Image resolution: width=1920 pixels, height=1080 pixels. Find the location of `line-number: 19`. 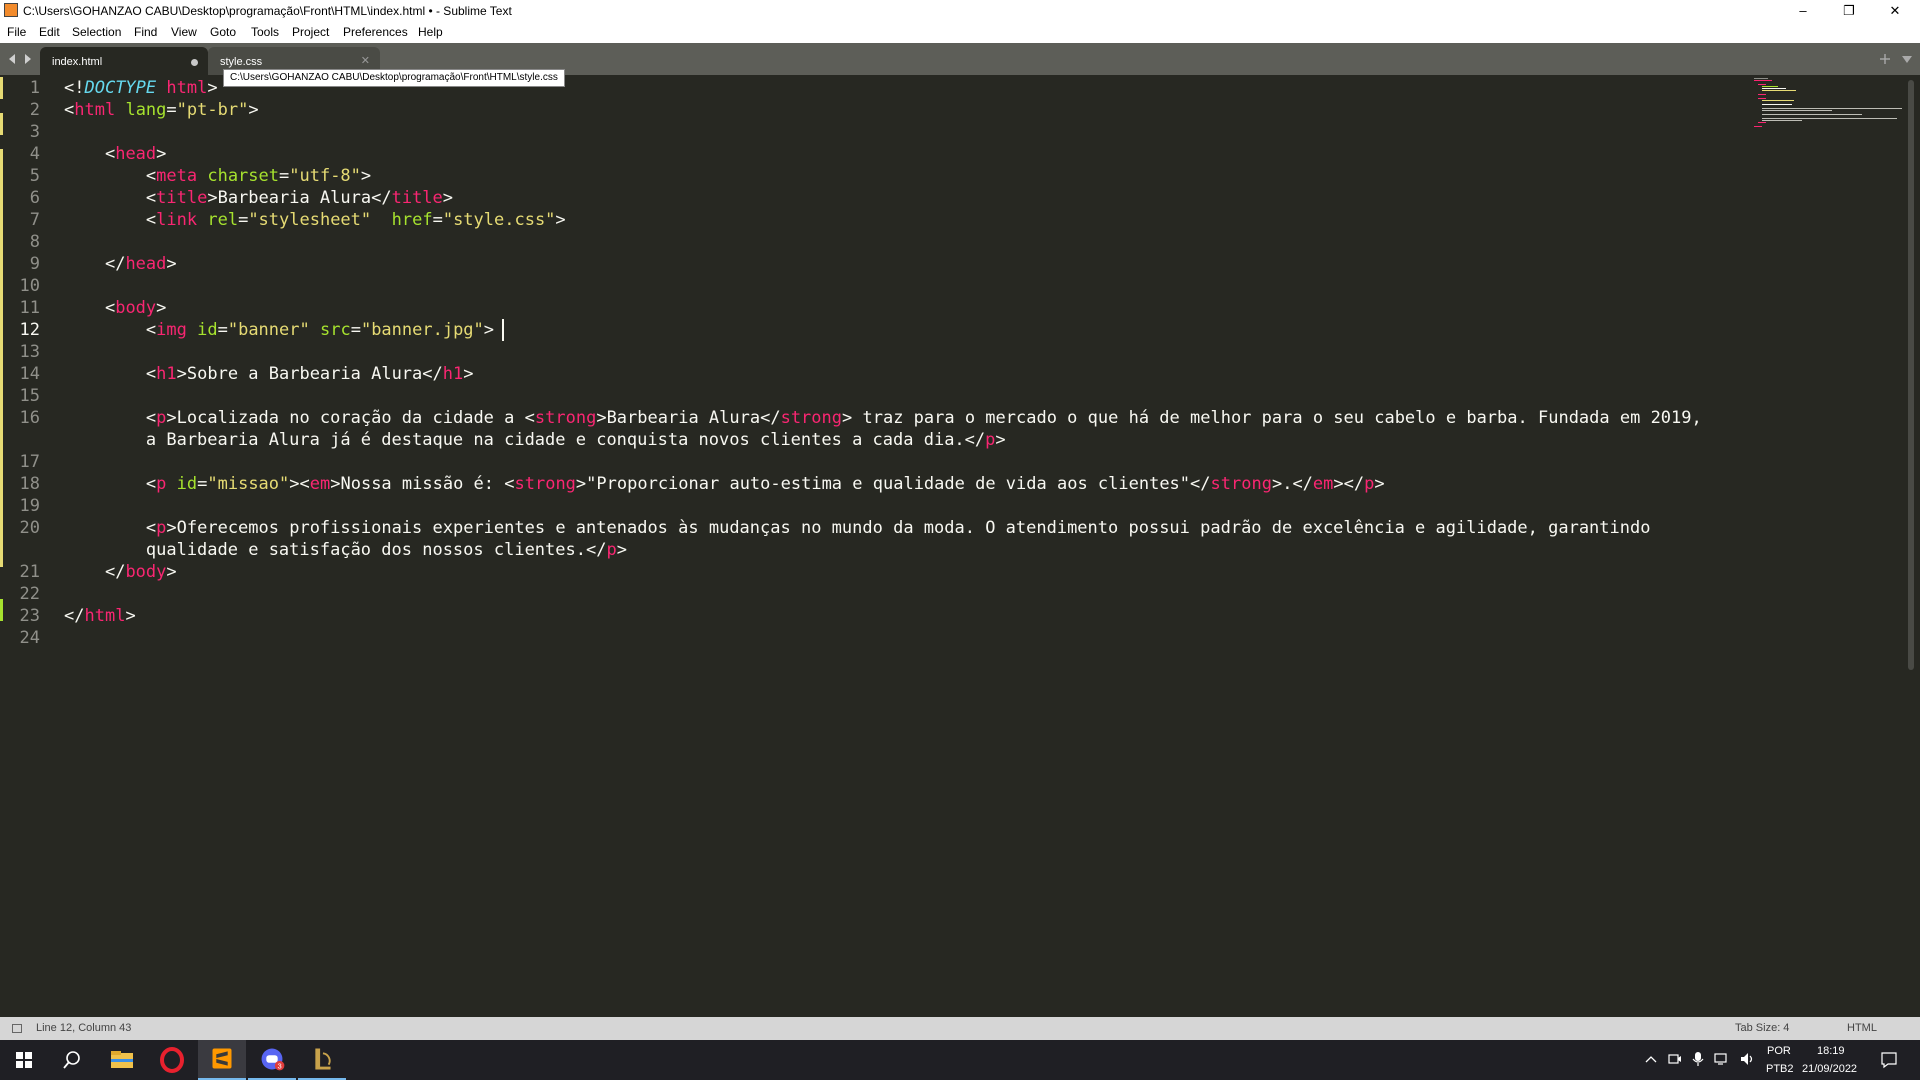

line-number: 19 is located at coordinates (29, 506).